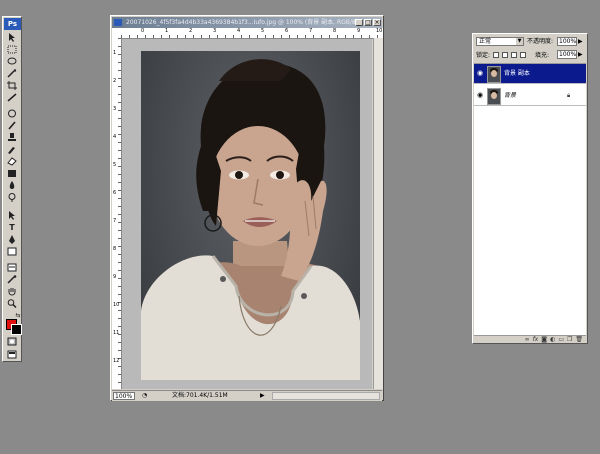  Describe the element at coordinates (335, 31) in the screenshot. I see `ruler-label: 8` at that location.